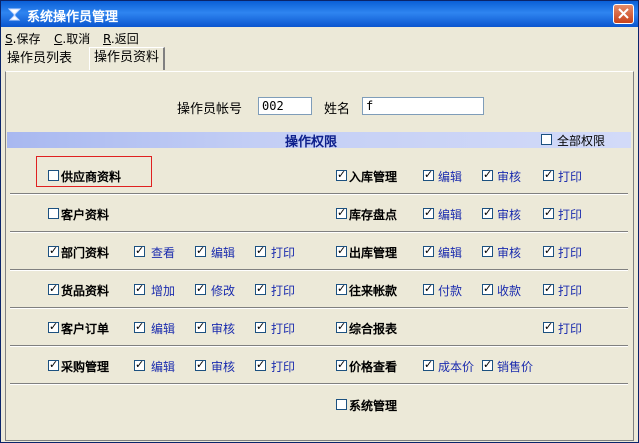 The height and width of the screenshot is (443, 639). What do you see at coordinates (260, 364) in the screenshot?
I see `perm-purchase-print-checkbox` at bounding box center [260, 364].